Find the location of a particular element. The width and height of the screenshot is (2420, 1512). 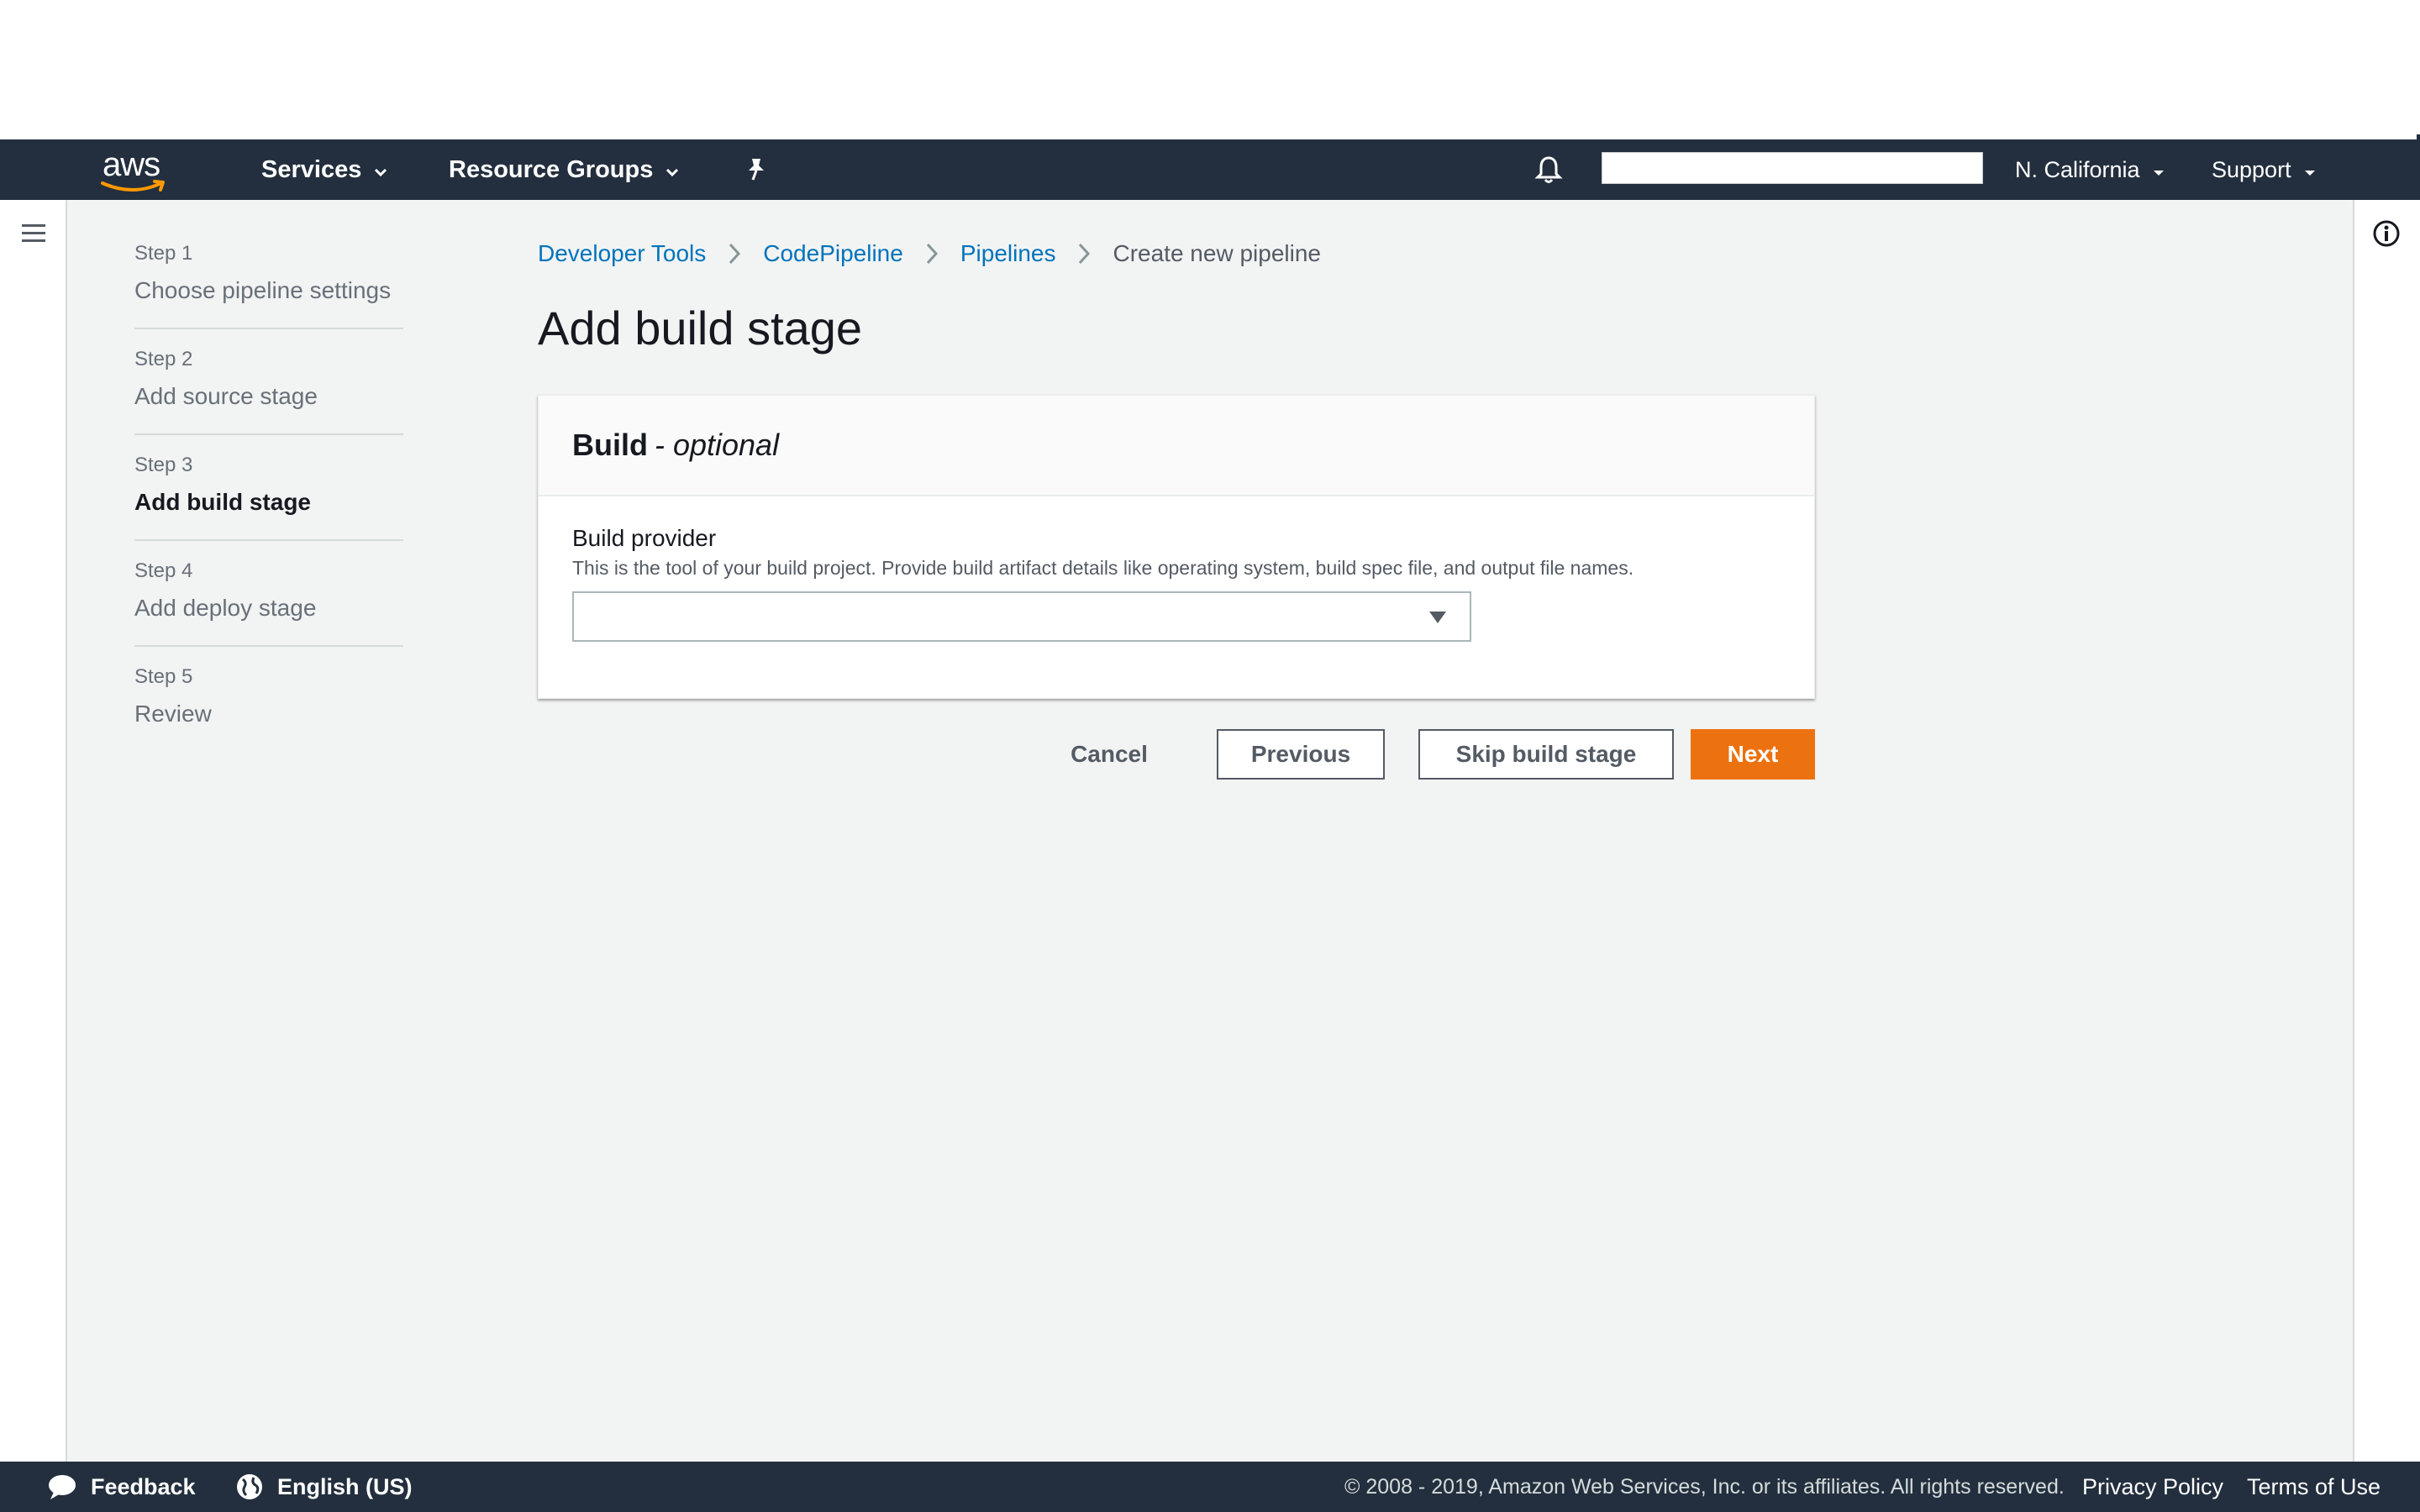

wizard-step-2: Step 2 Add source stage is located at coordinates (268, 391).